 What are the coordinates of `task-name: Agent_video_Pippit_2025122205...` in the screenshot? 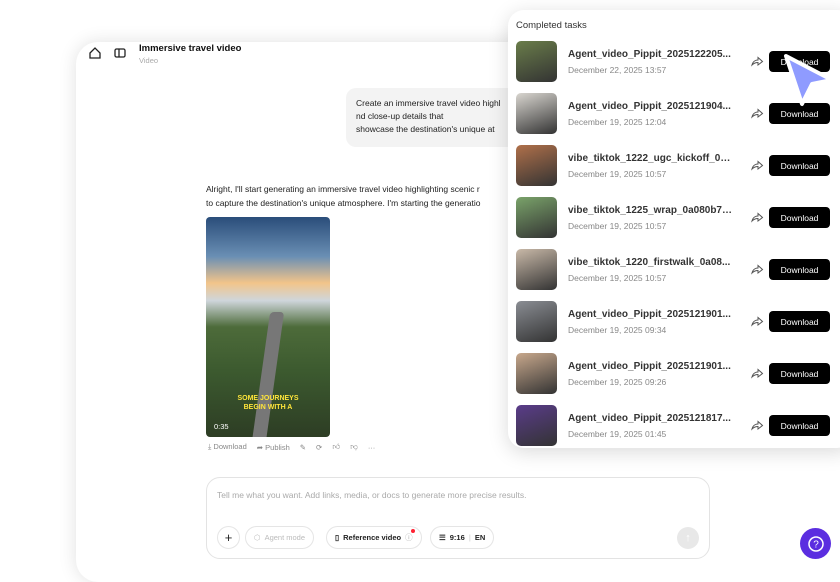 It's located at (649, 54).